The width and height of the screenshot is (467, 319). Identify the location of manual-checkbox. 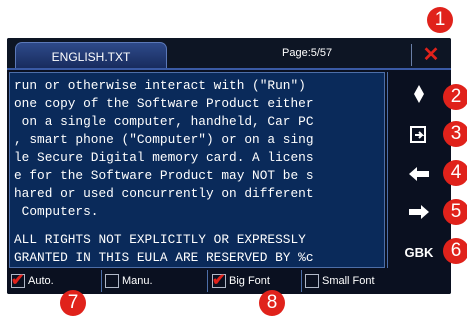
(112, 281).